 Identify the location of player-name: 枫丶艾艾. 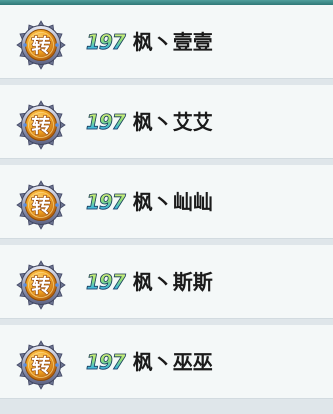
(172, 122).